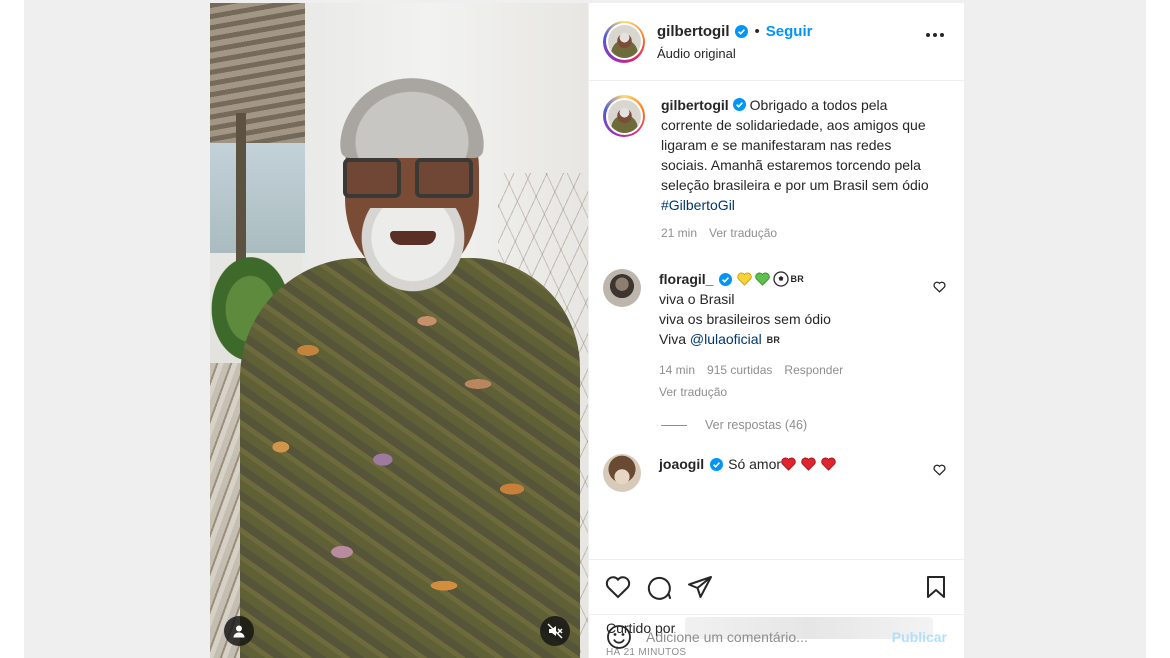 The image size is (1170, 658). I want to click on comment-likes-count: 915 curtidas, so click(739, 370).